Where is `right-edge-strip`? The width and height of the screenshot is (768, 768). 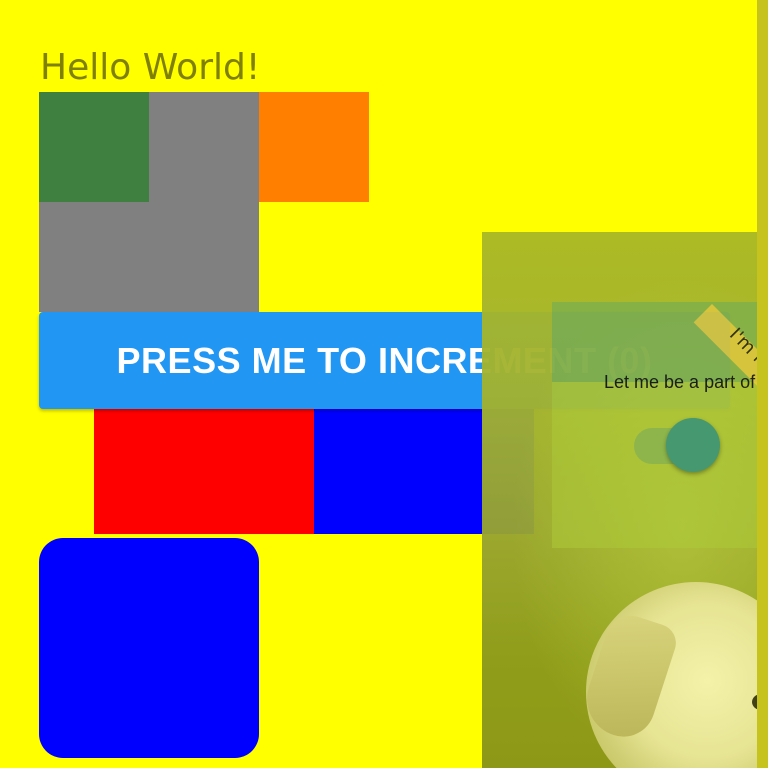
right-edge-strip is located at coordinates (762, 384).